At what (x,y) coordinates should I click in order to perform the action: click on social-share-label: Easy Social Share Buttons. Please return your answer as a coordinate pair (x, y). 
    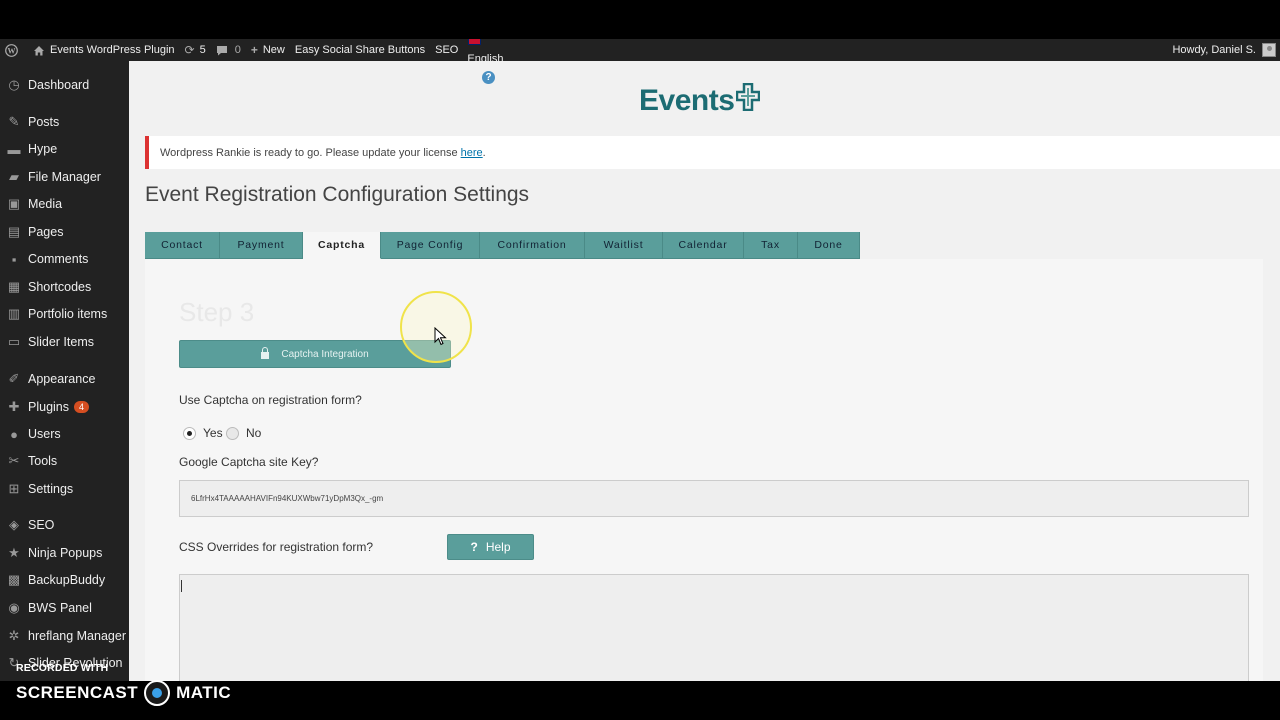
    Looking at the image, I should click on (360, 50).